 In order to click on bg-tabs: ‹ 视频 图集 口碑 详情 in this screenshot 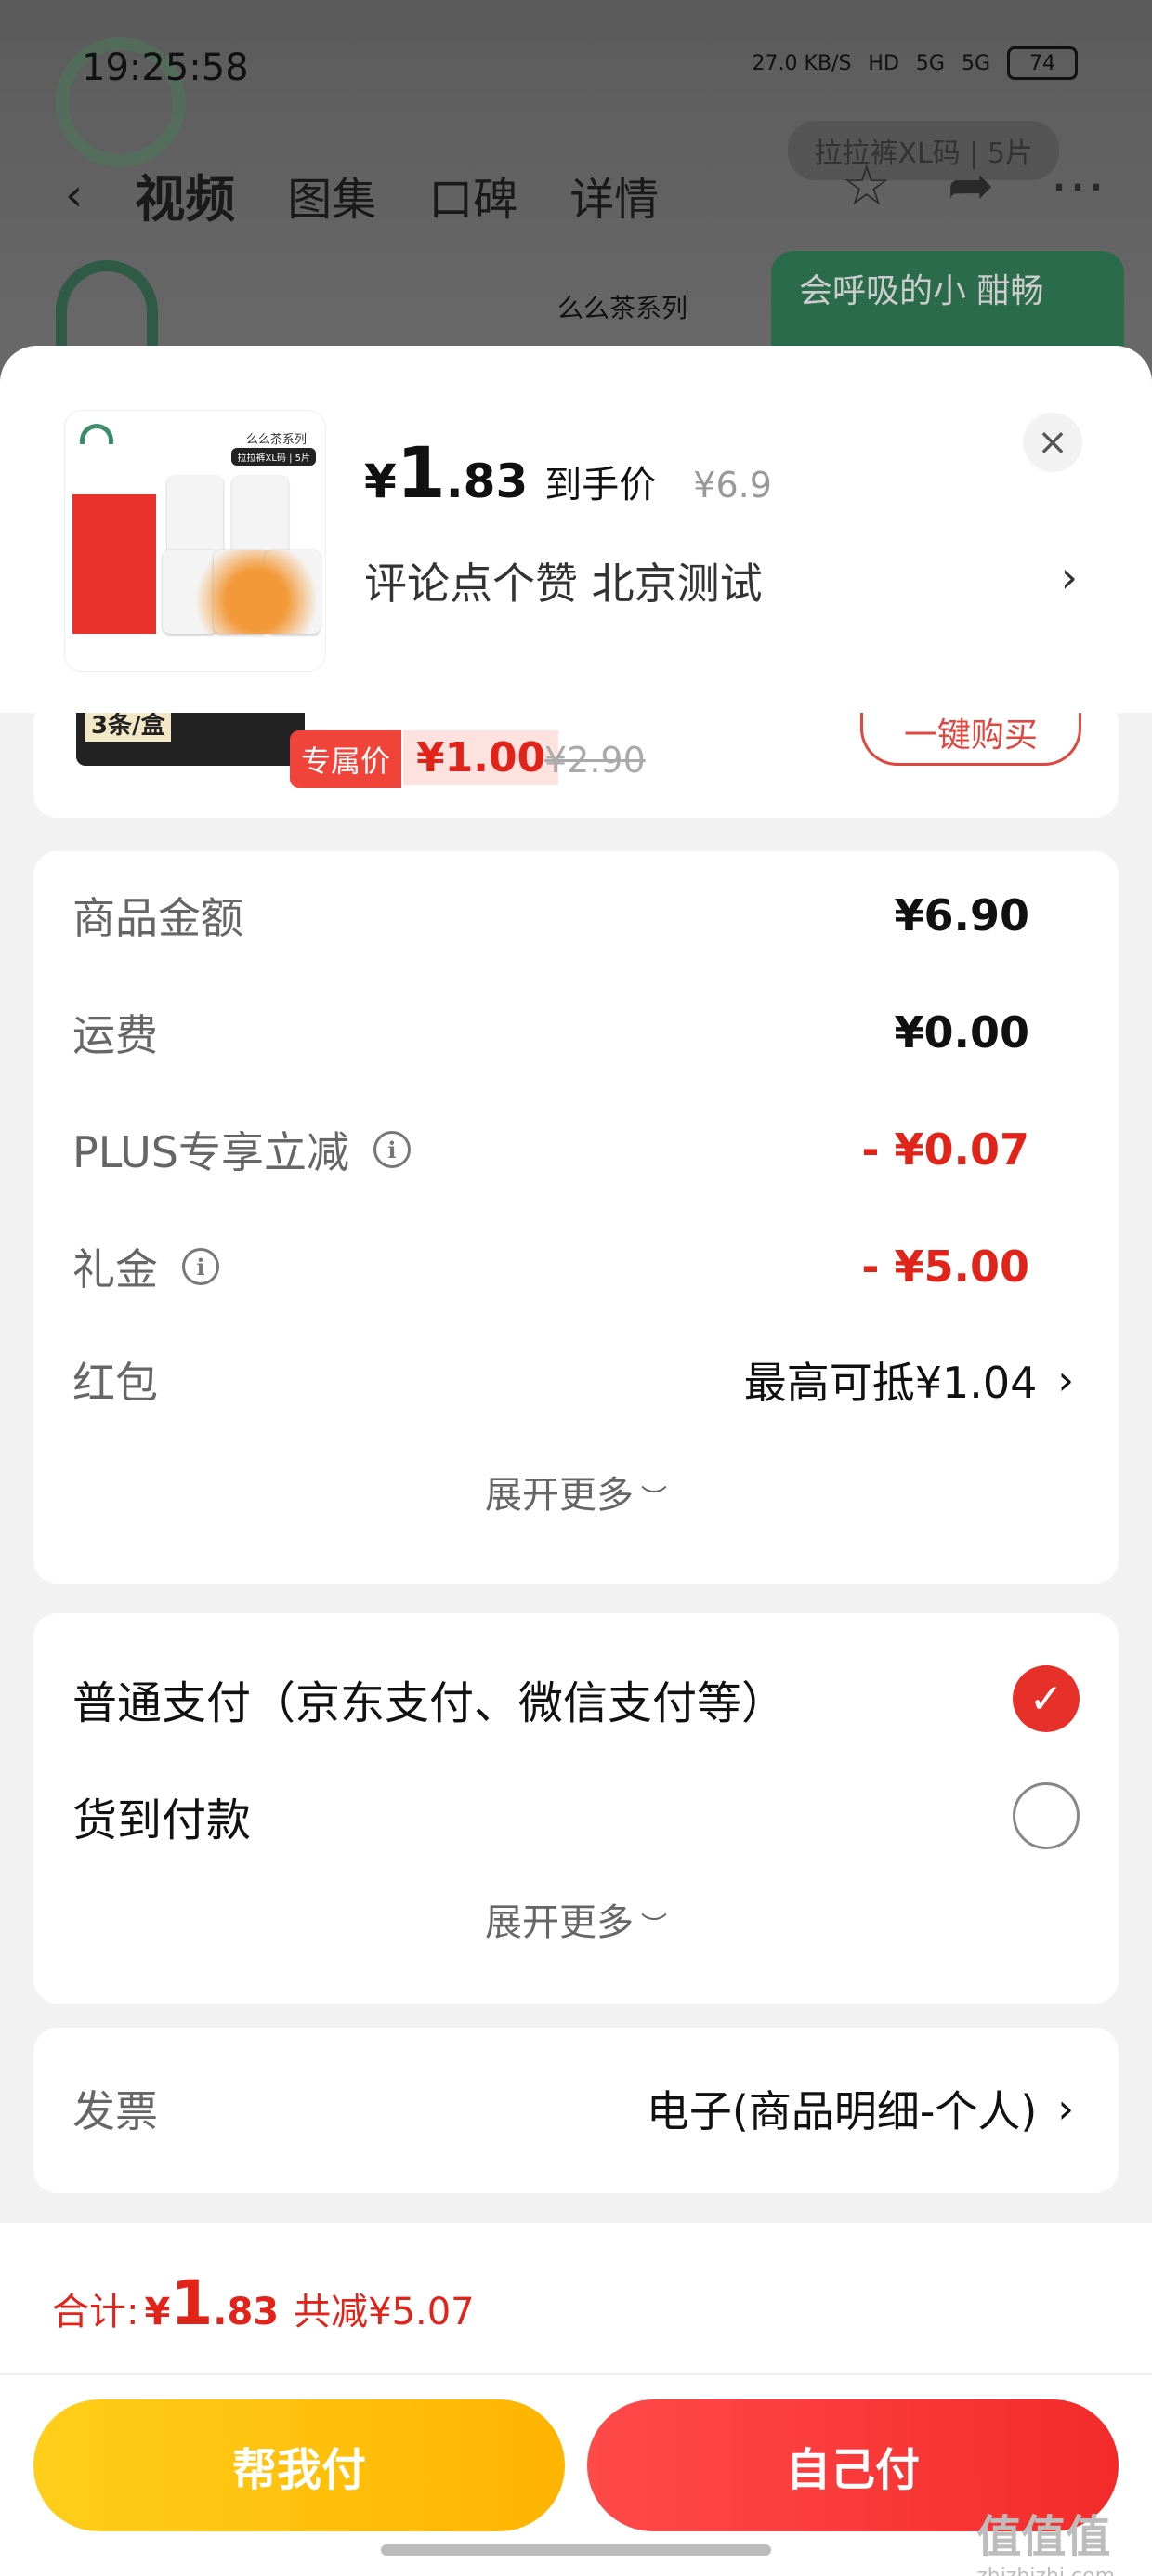, I will do `click(362, 194)`.